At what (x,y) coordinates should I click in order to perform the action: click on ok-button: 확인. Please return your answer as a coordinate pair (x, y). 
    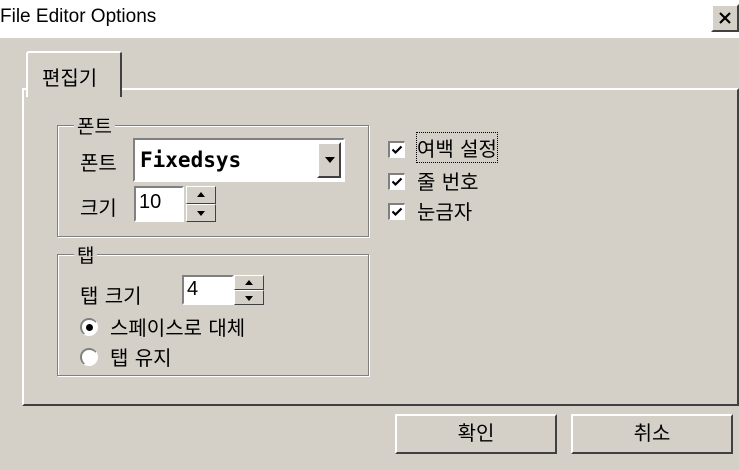
    Looking at the image, I should click on (476, 434).